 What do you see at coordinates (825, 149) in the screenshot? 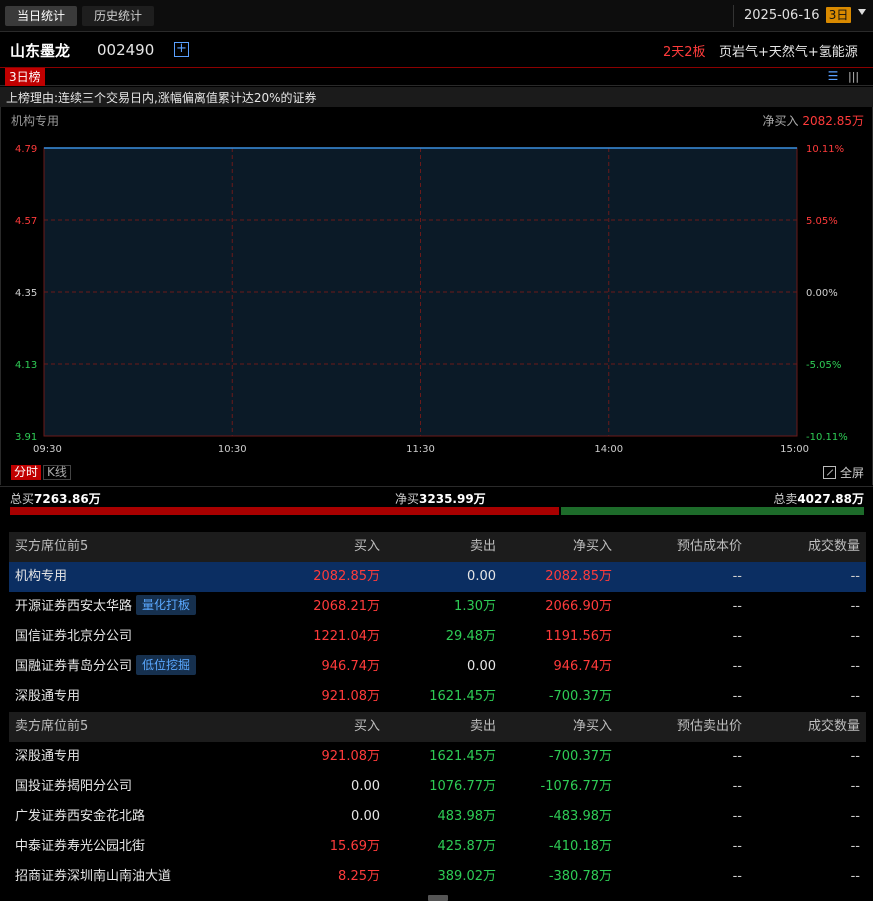
I see `pct-tick-label: 10.11%` at bounding box center [825, 149].